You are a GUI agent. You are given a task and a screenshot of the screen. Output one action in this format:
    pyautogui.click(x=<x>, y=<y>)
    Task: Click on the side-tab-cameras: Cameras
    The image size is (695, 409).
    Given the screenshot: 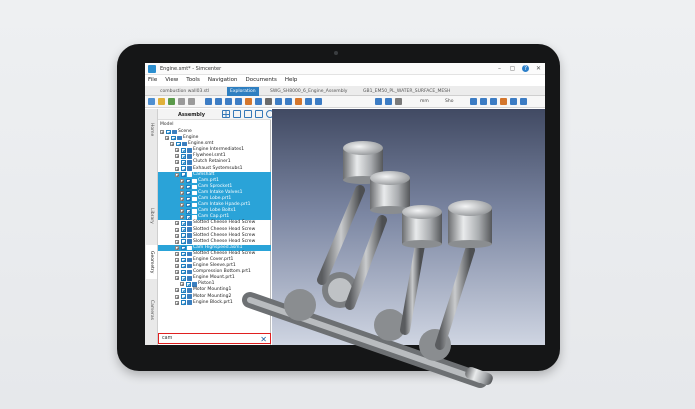 What is the action you would take?
    pyautogui.click(x=151, y=310)
    